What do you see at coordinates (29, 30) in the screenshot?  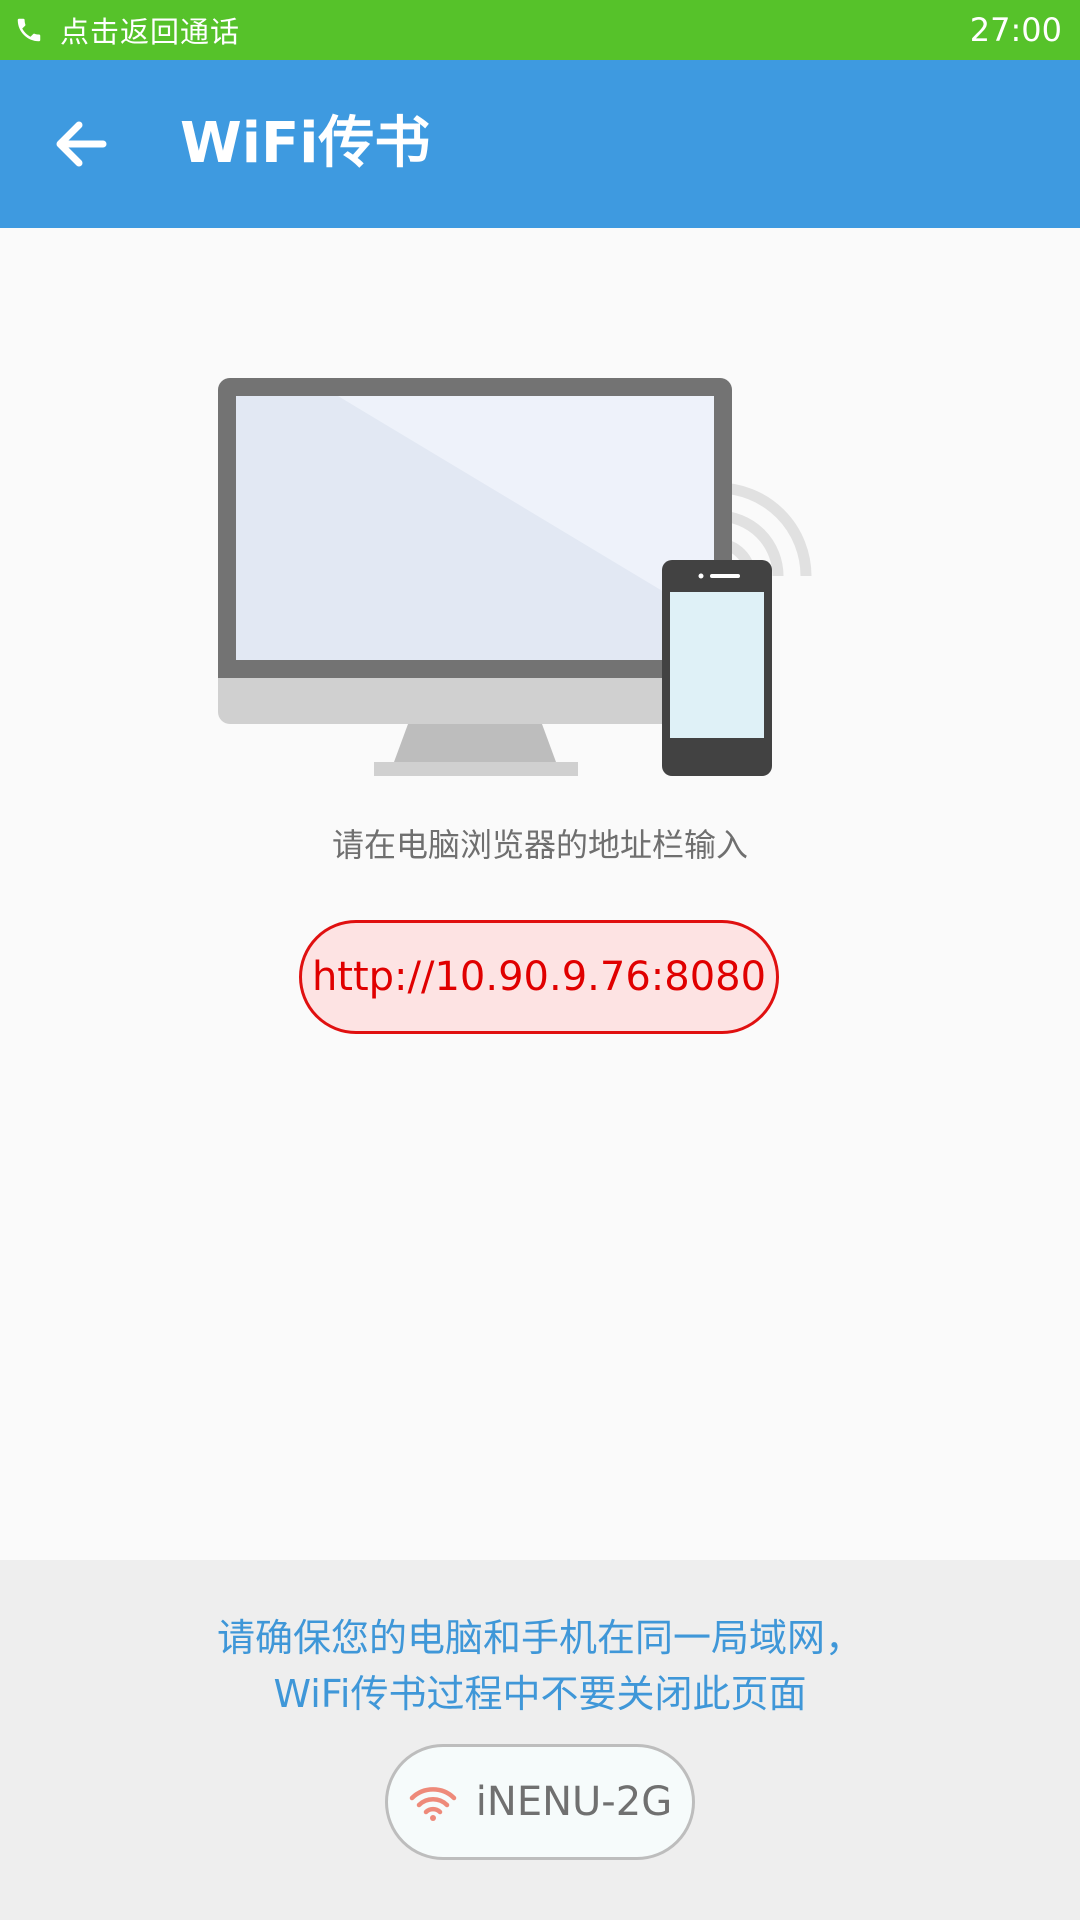 I see `phone-icon` at bounding box center [29, 30].